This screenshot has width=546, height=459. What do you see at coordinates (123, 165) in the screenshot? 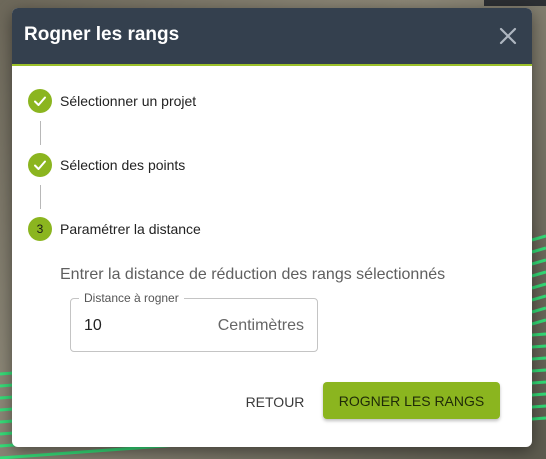
I see `step-label: Sélection des points` at bounding box center [123, 165].